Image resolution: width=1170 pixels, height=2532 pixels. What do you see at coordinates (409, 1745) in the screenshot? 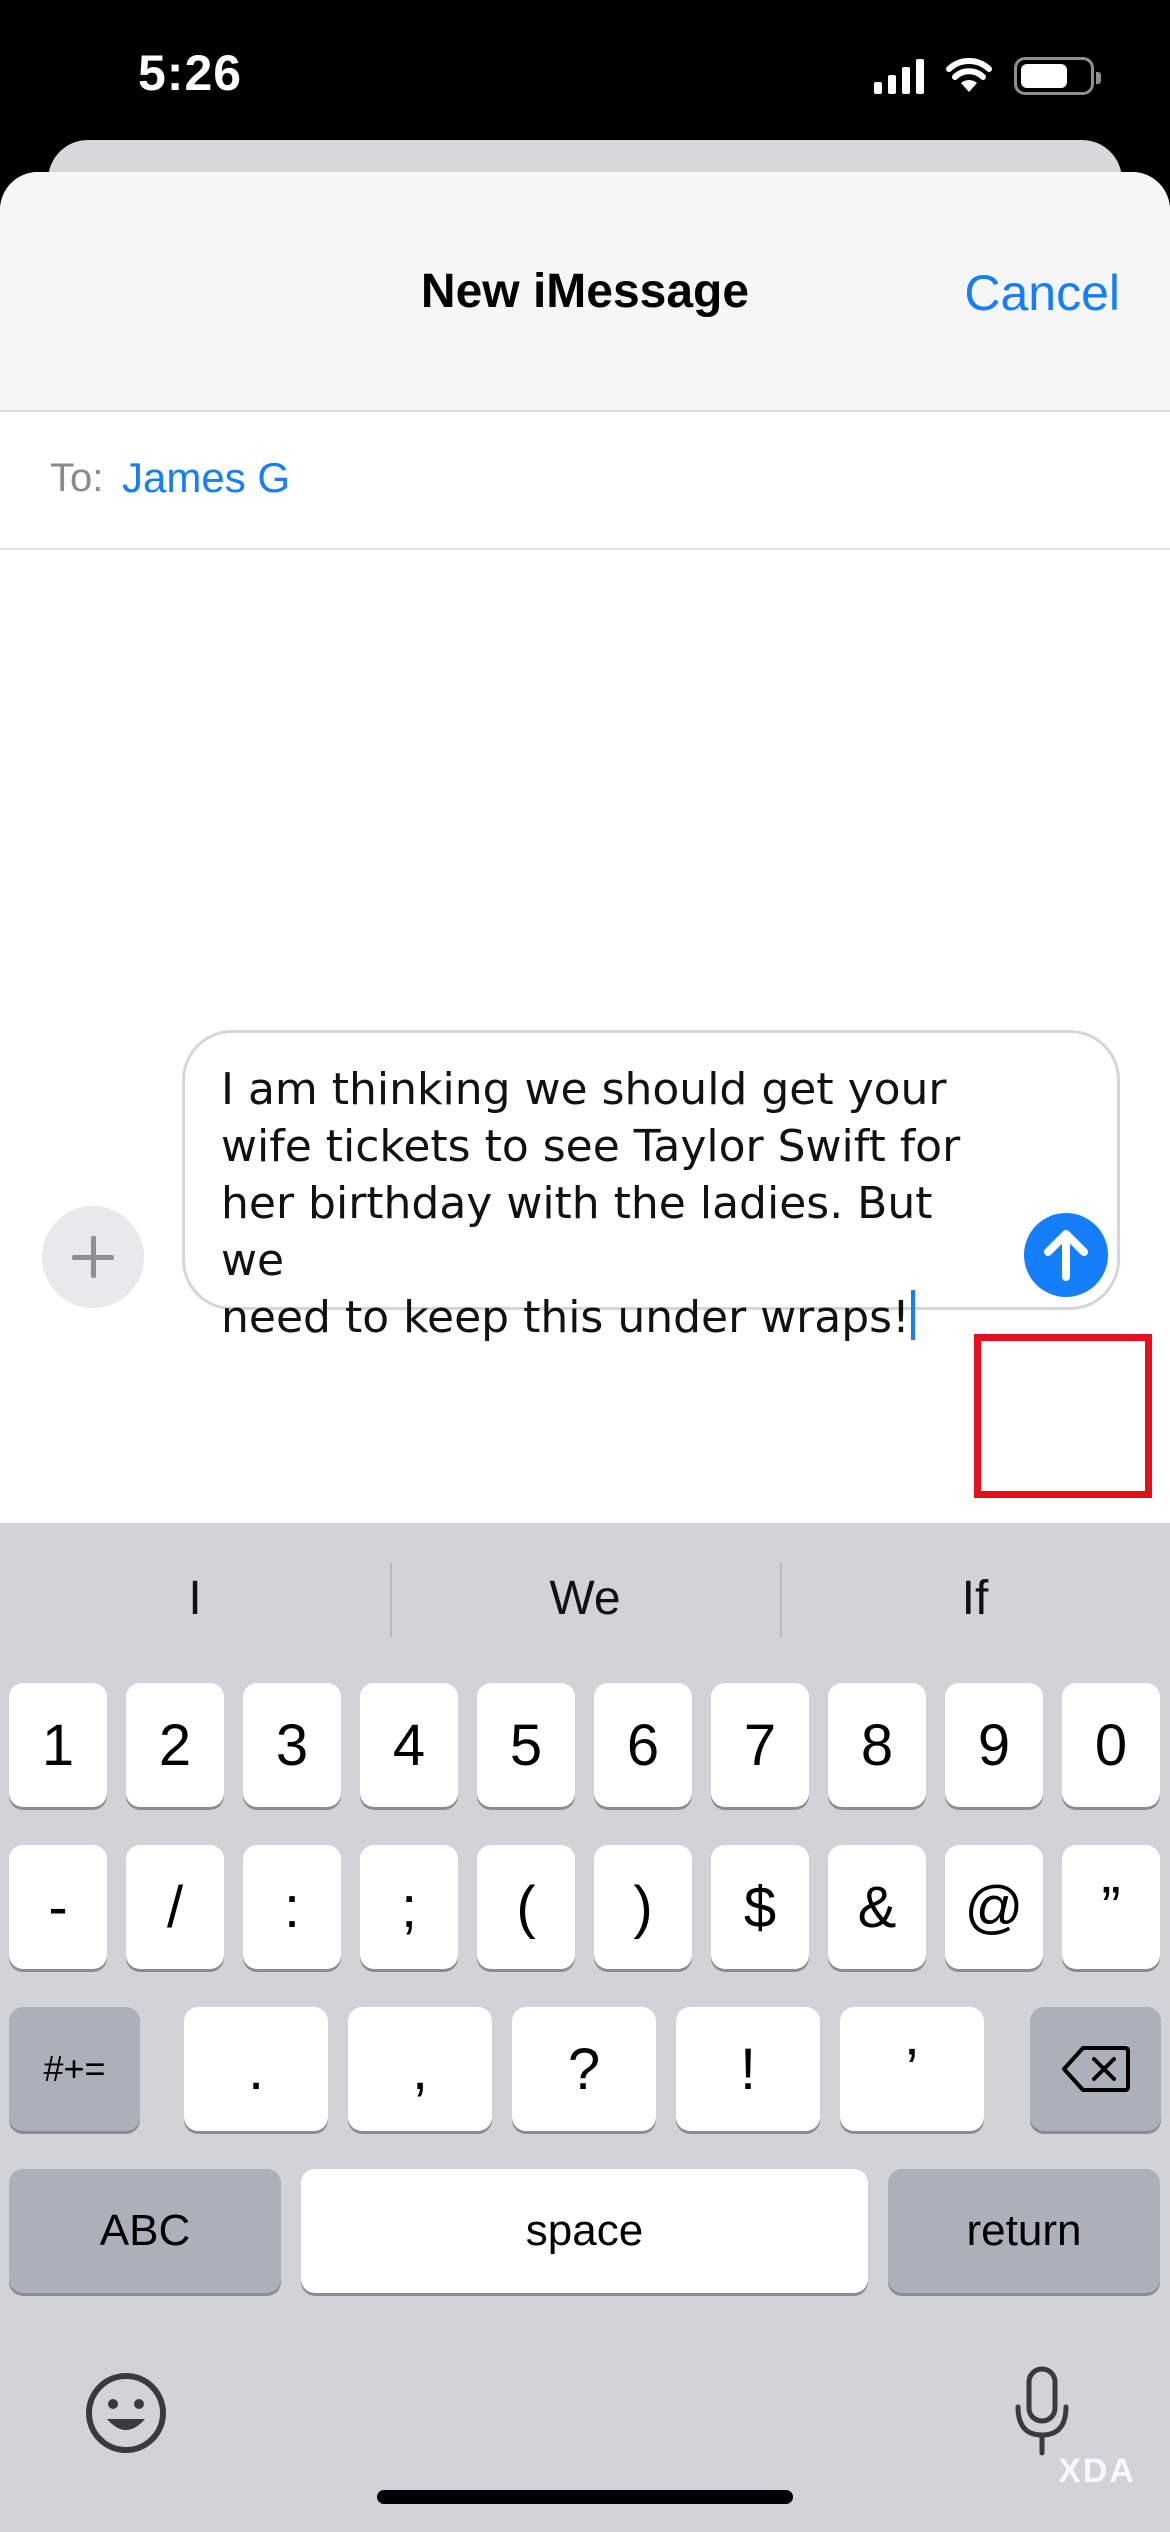
I see `key: 4` at bounding box center [409, 1745].